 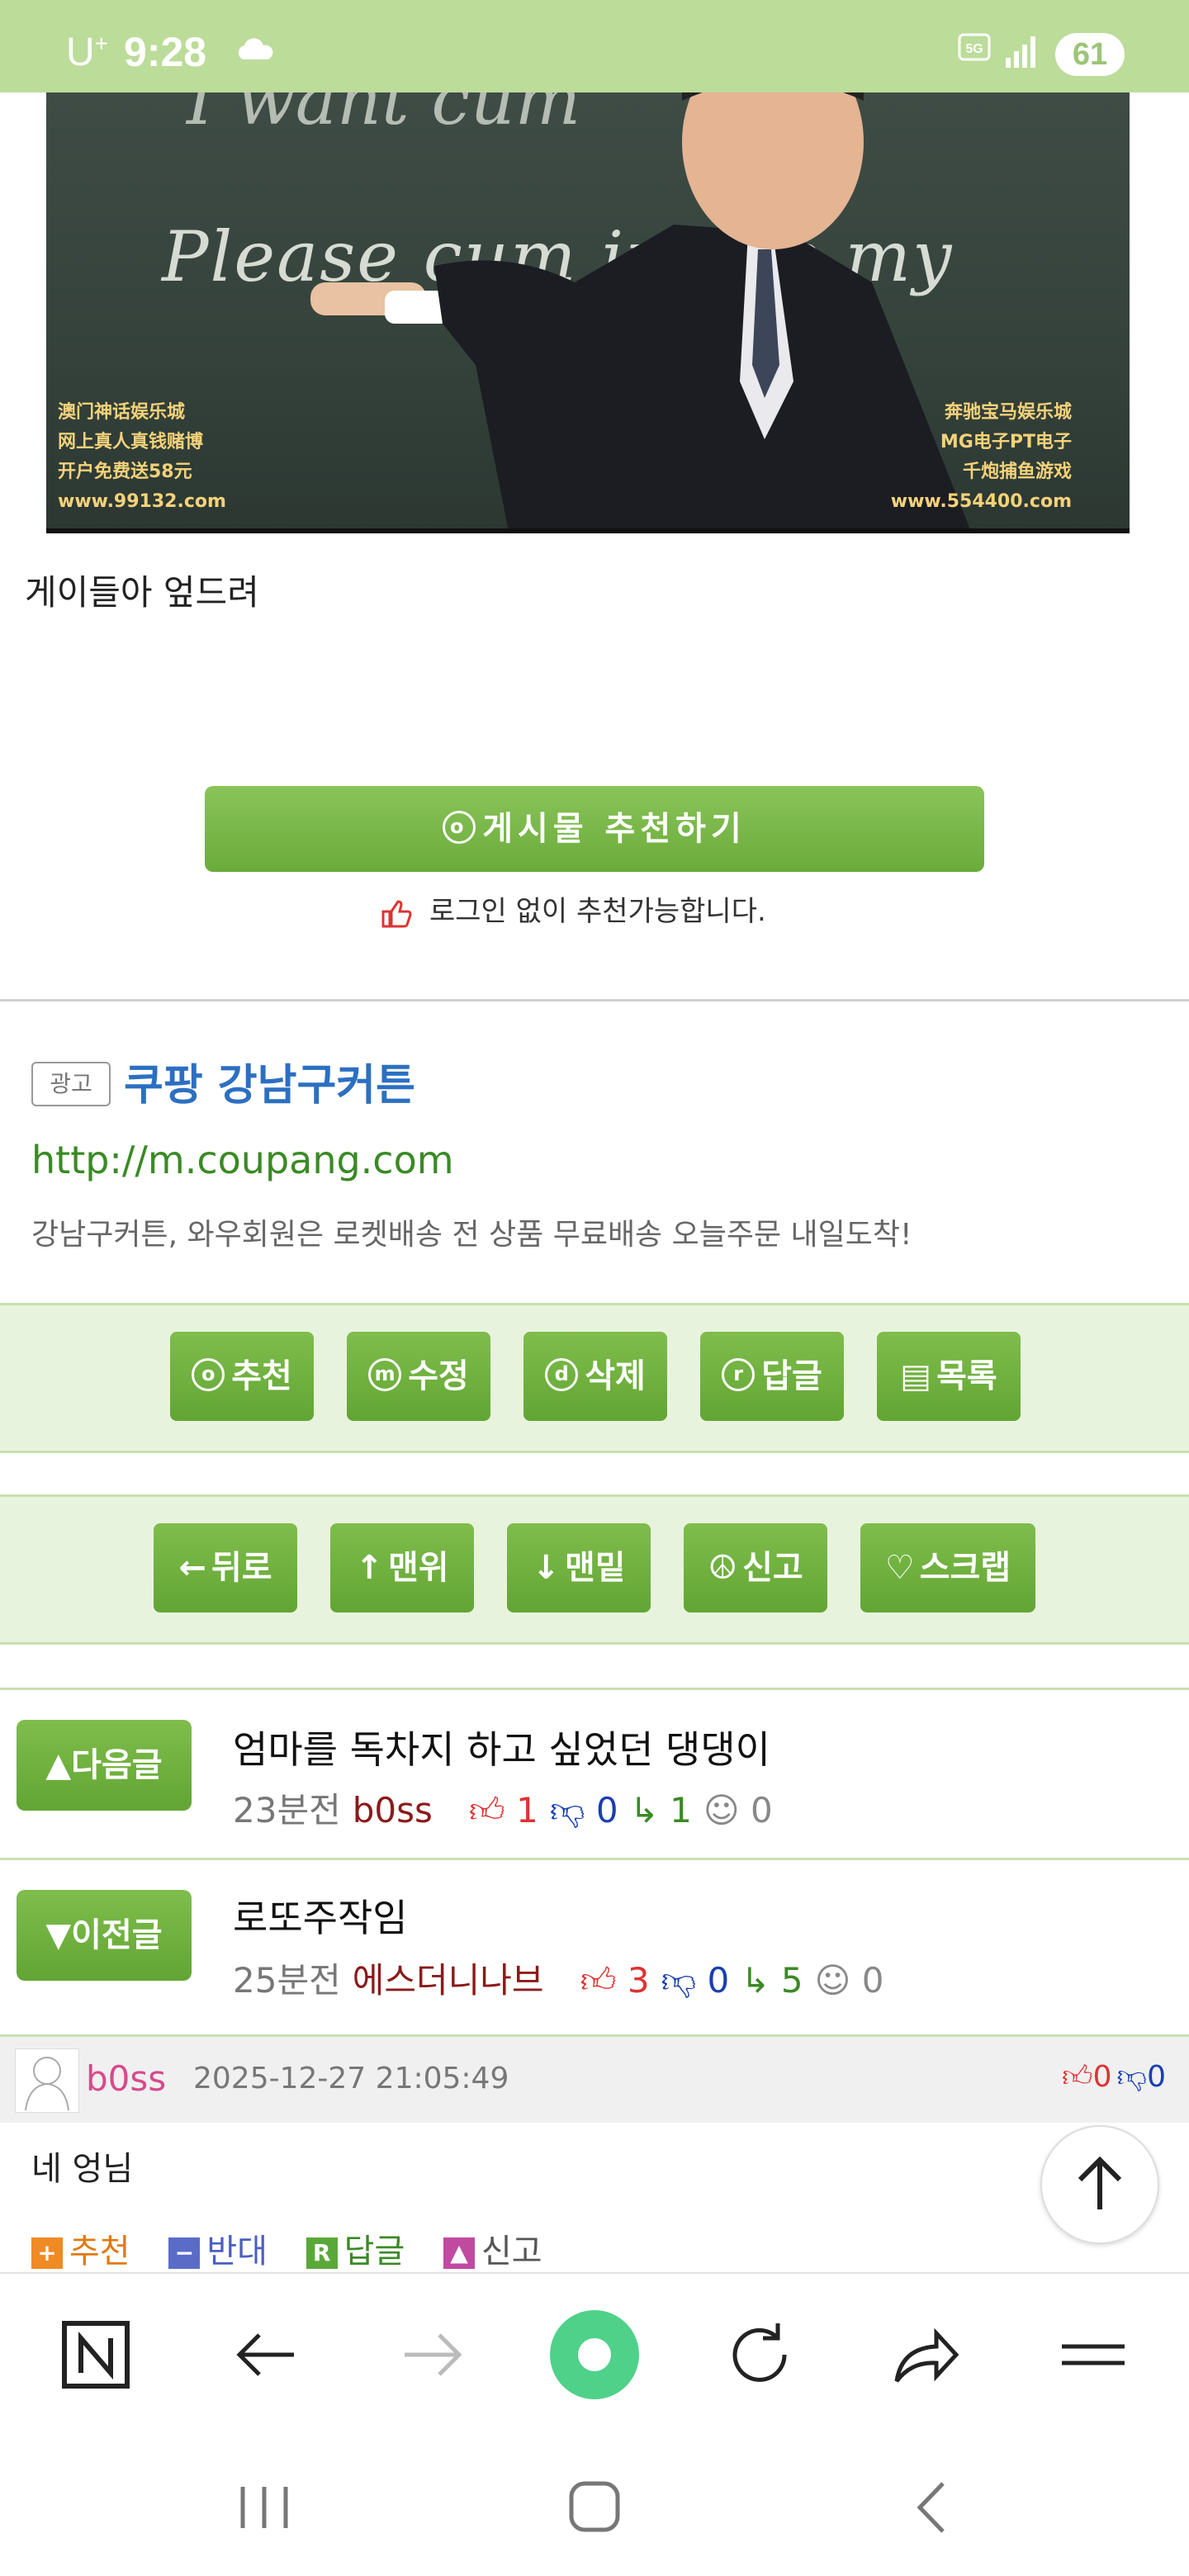 What do you see at coordinates (242, 1160) in the screenshot?
I see `ad-url-link: http://m.coupang.com` at bounding box center [242, 1160].